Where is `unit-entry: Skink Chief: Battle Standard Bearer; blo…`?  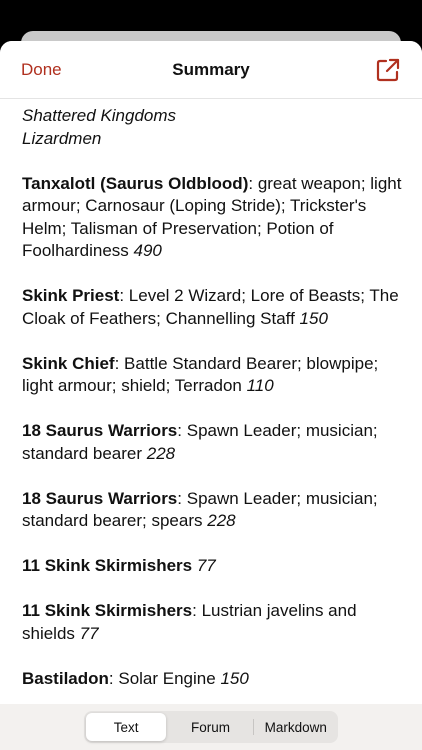
unit-entry: Skink Chief: Battle Standard Bearer; blo… is located at coordinates (200, 374).